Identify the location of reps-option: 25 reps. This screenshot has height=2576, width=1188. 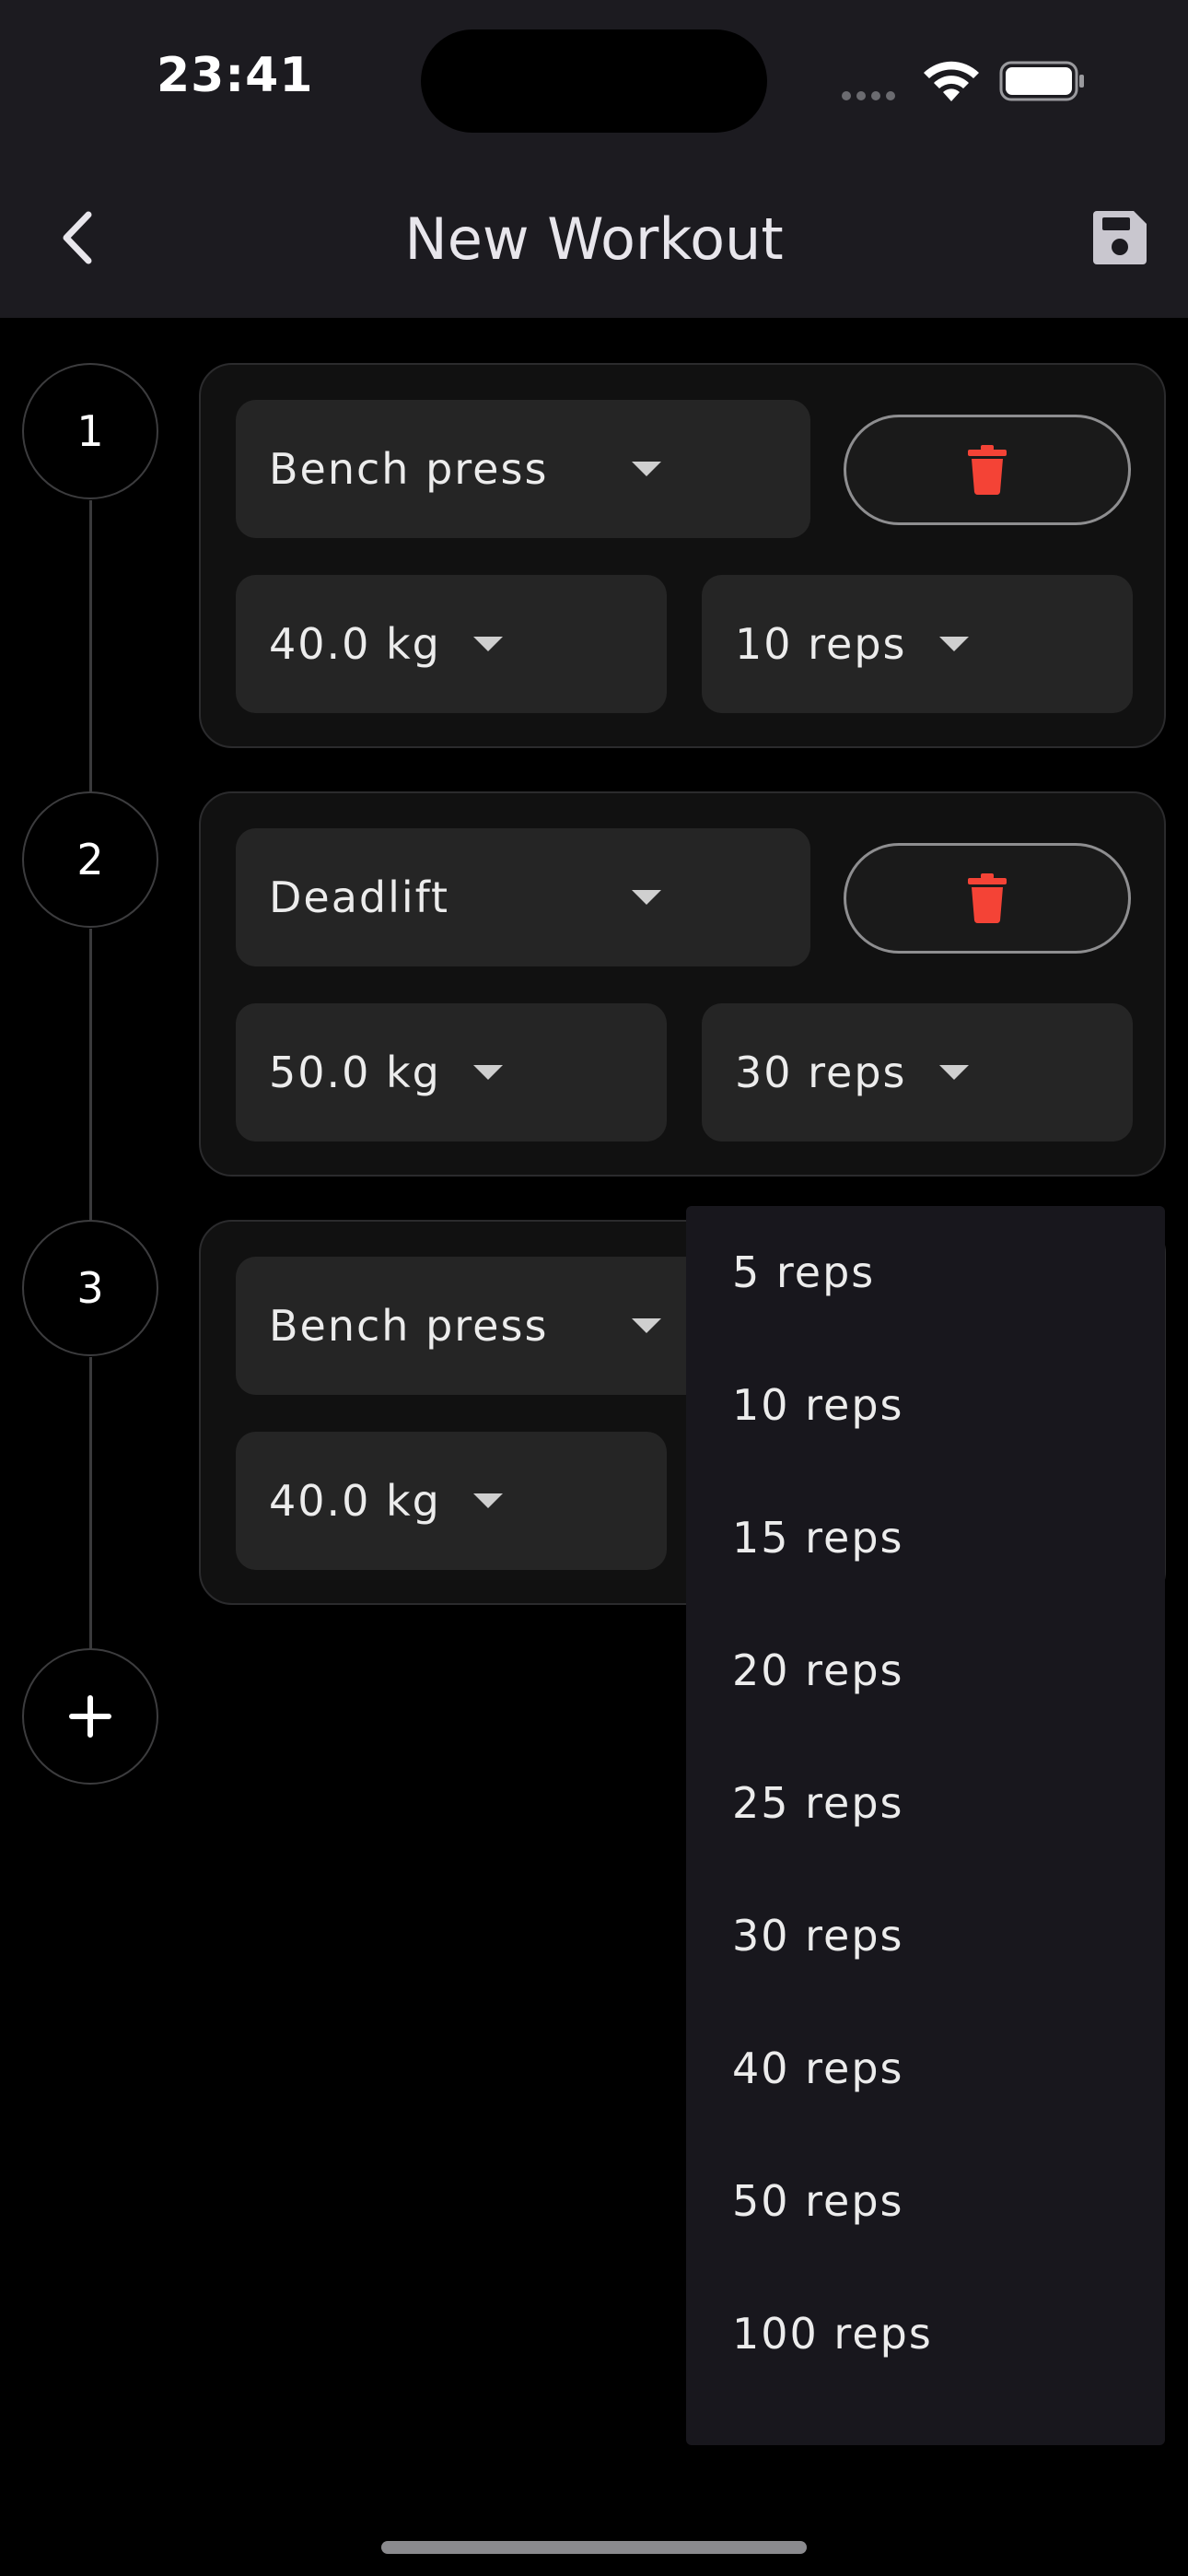
(925, 1803).